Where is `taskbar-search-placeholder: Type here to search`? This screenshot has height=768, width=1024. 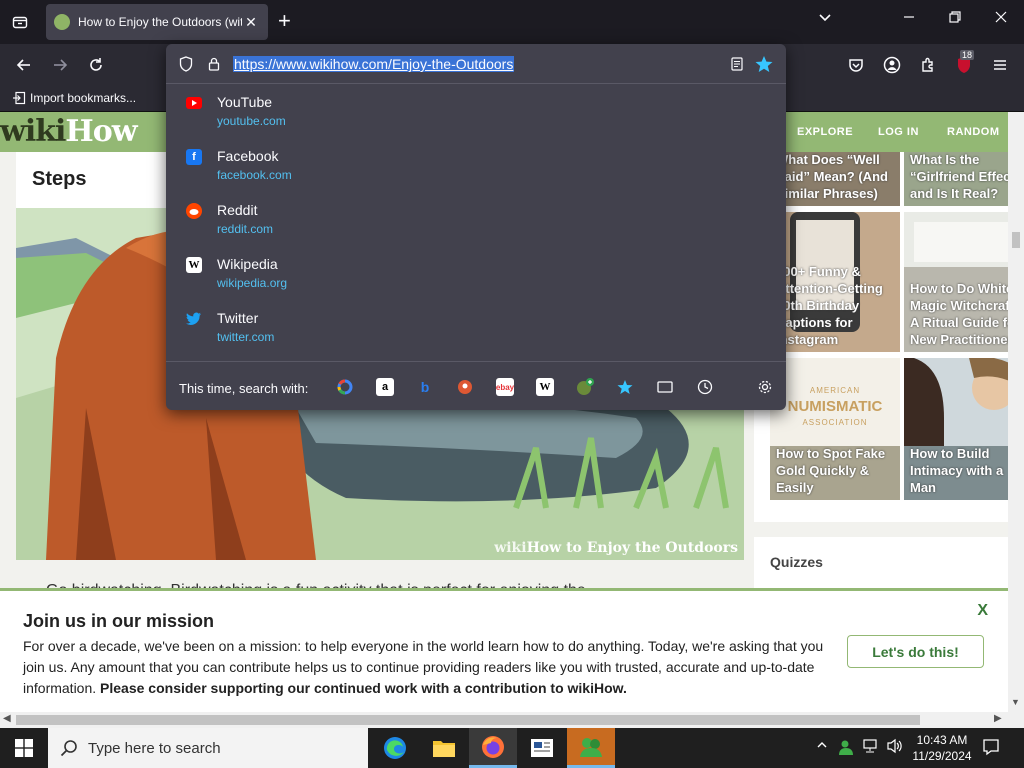
taskbar-search-placeholder: Type here to search is located at coordinates (154, 748).